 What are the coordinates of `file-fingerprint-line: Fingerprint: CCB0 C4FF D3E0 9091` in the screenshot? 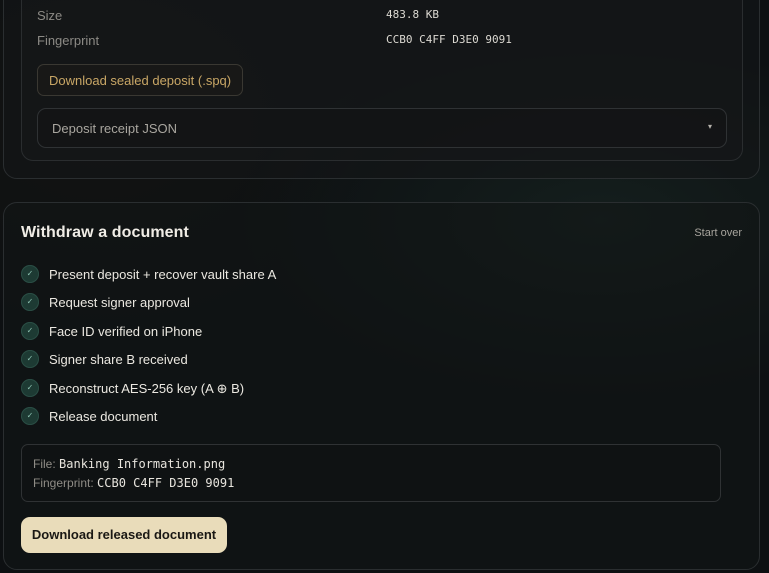 It's located at (133, 483).